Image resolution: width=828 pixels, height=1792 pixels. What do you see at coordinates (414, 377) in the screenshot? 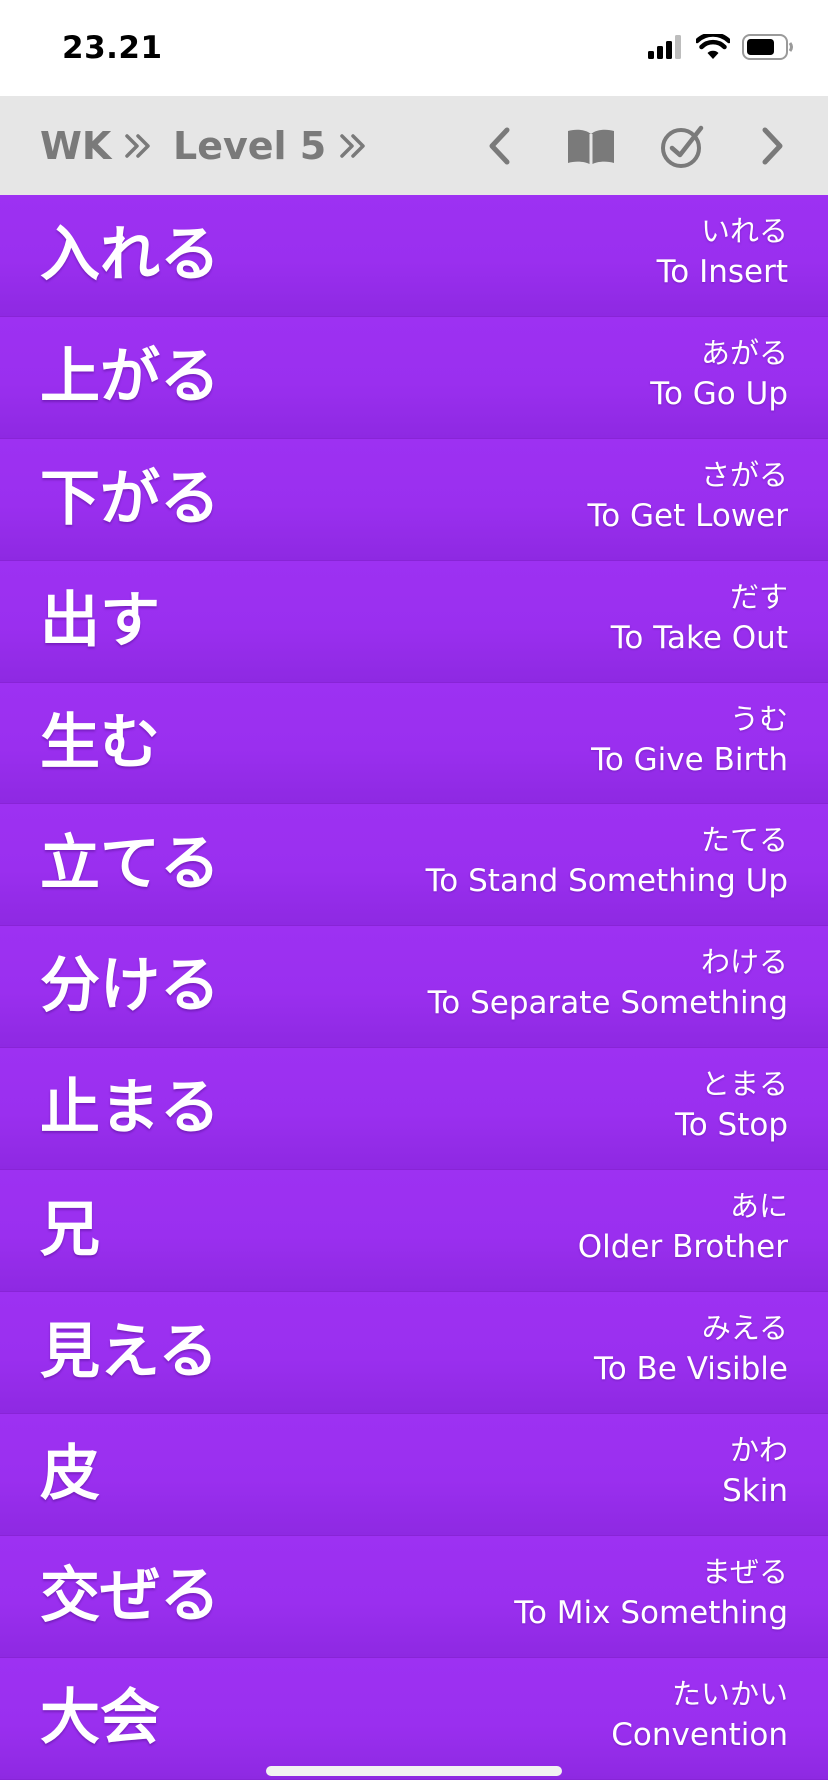
I see `vocabulary-row: 上がる あがる To Go Up` at bounding box center [414, 377].